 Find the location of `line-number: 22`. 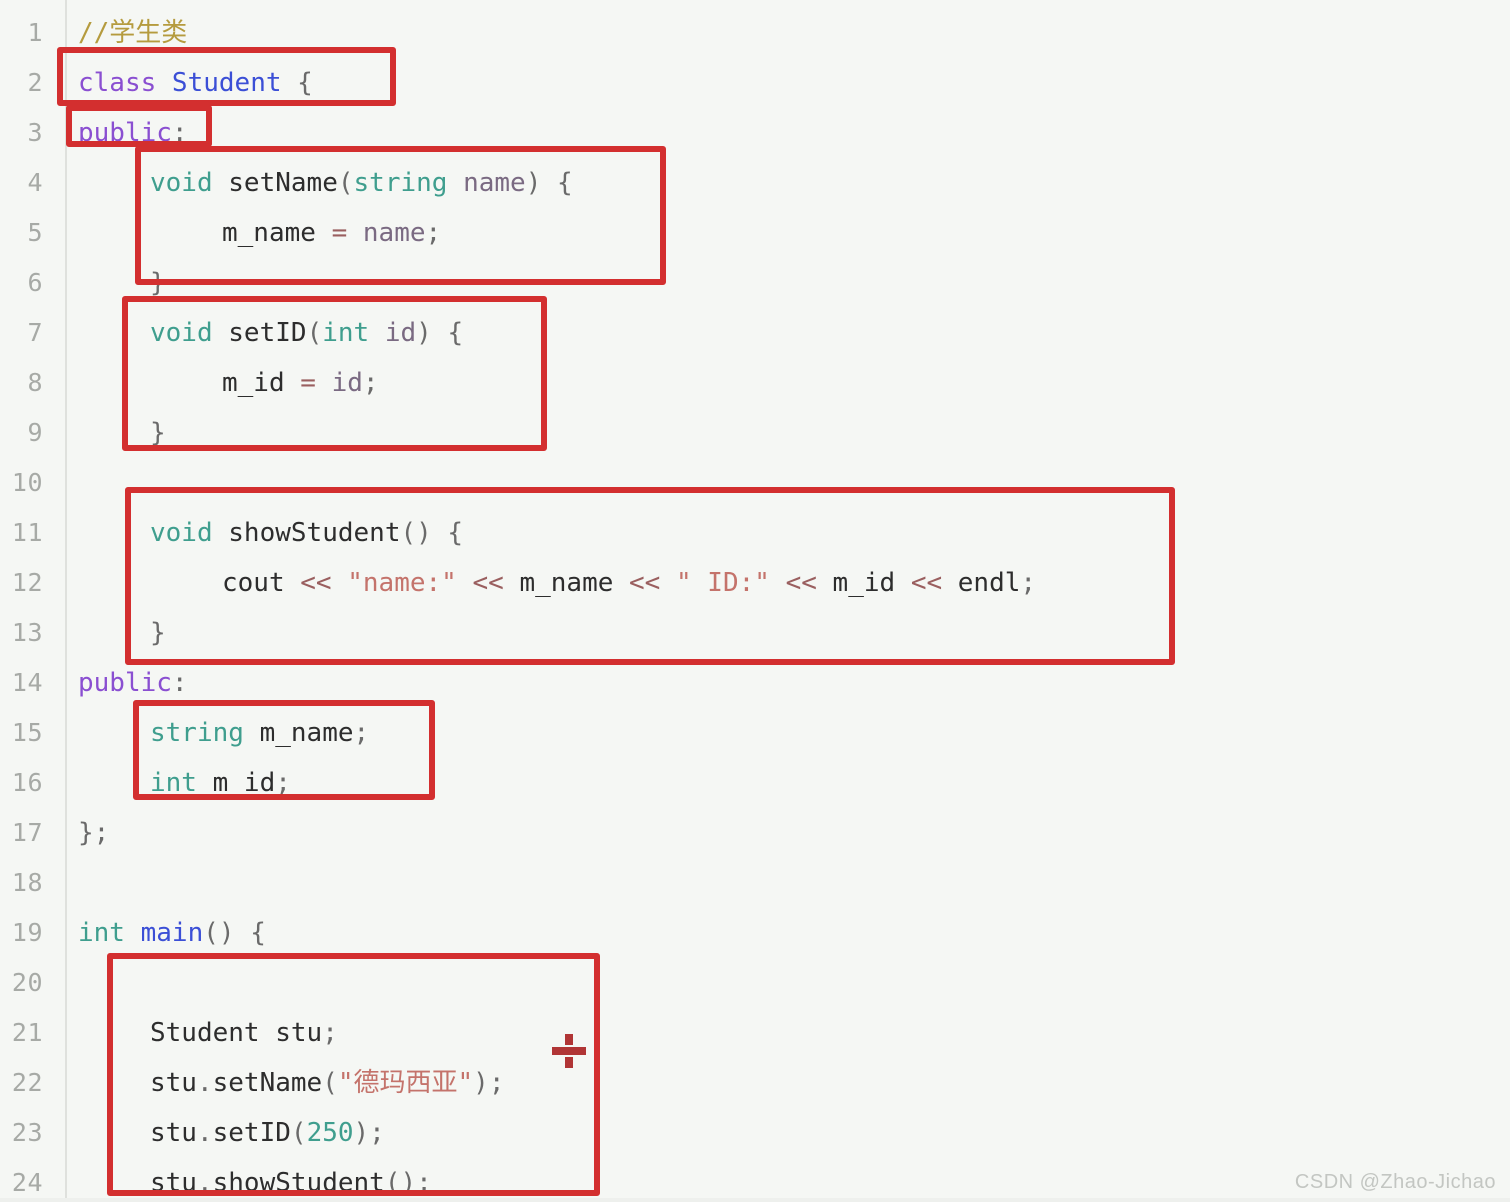

line-number: 22 is located at coordinates (27, 1082).